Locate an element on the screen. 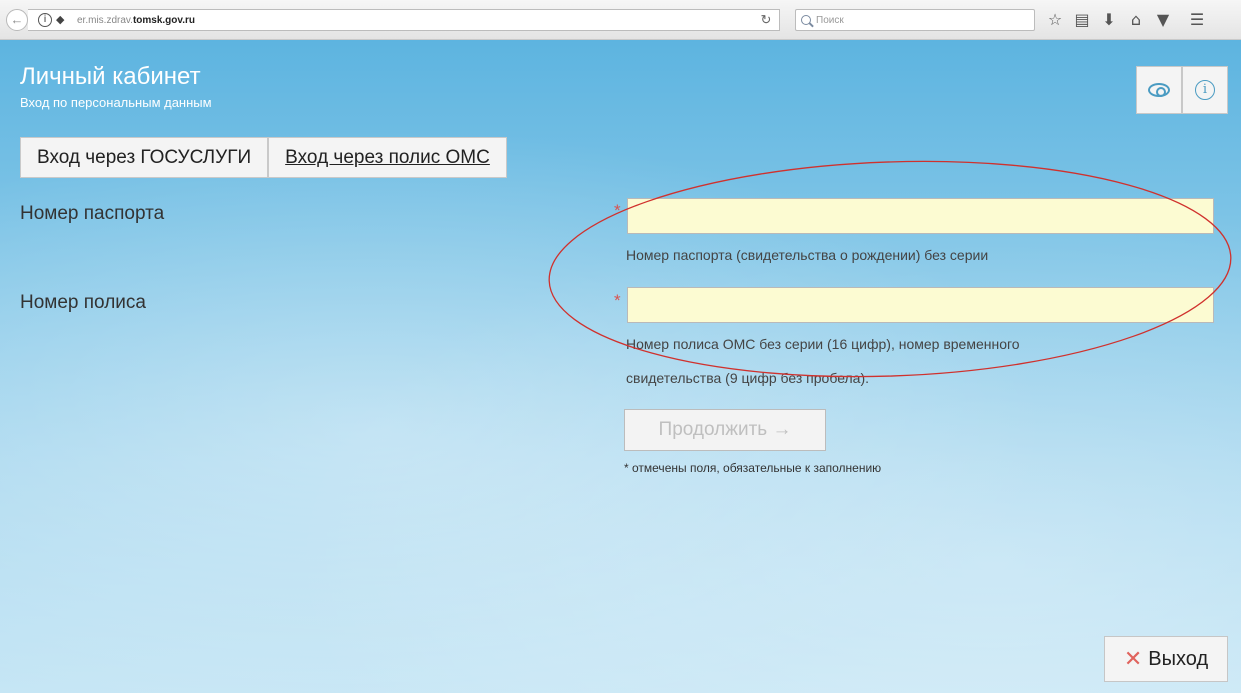 Image resolution: width=1241 pixels, height=693 pixels. download-icon: ⬇ is located at coordinates (1109, 20).